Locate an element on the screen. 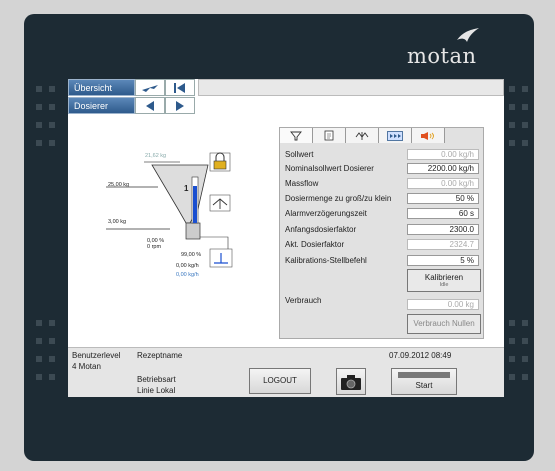  tab-alarm is located at coordinates (428, 135).